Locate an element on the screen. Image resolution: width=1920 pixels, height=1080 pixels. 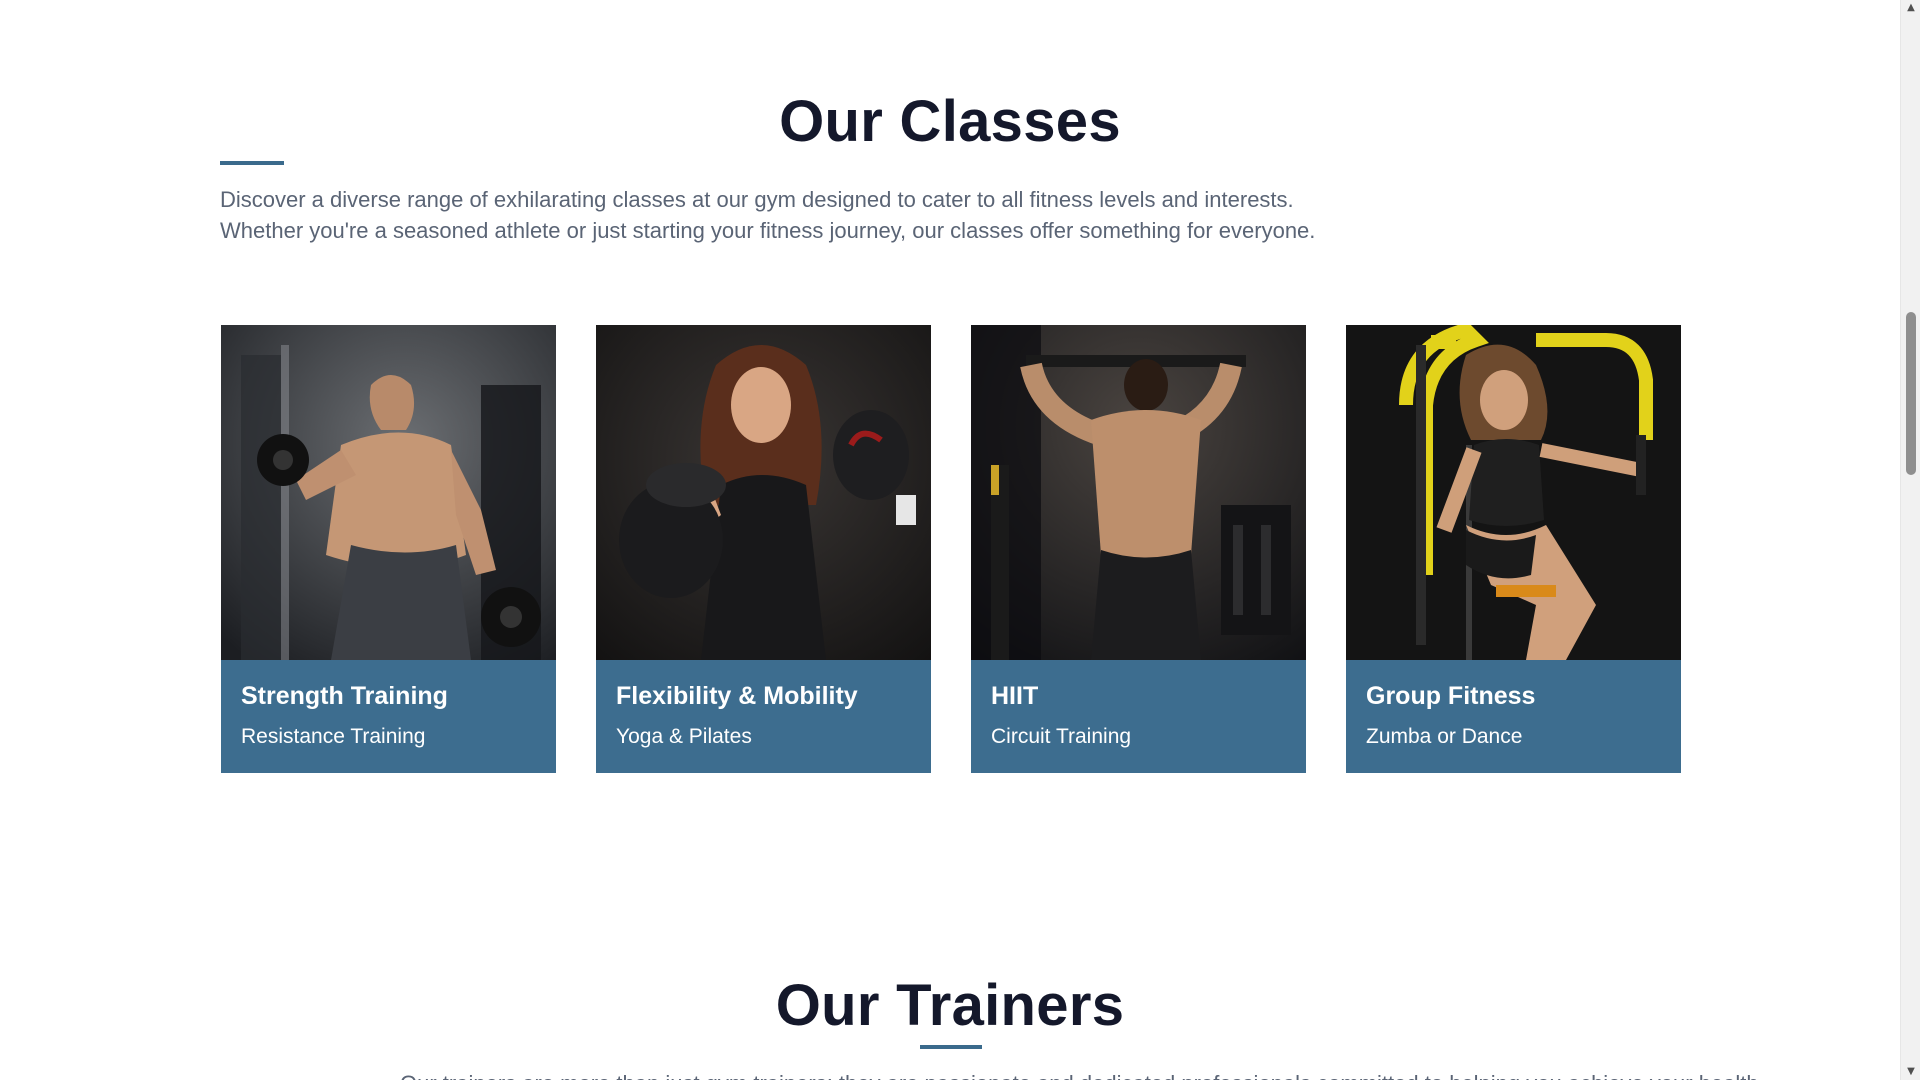
woman-with-boxing-gloves-photo is located at coordinates (763, 492).